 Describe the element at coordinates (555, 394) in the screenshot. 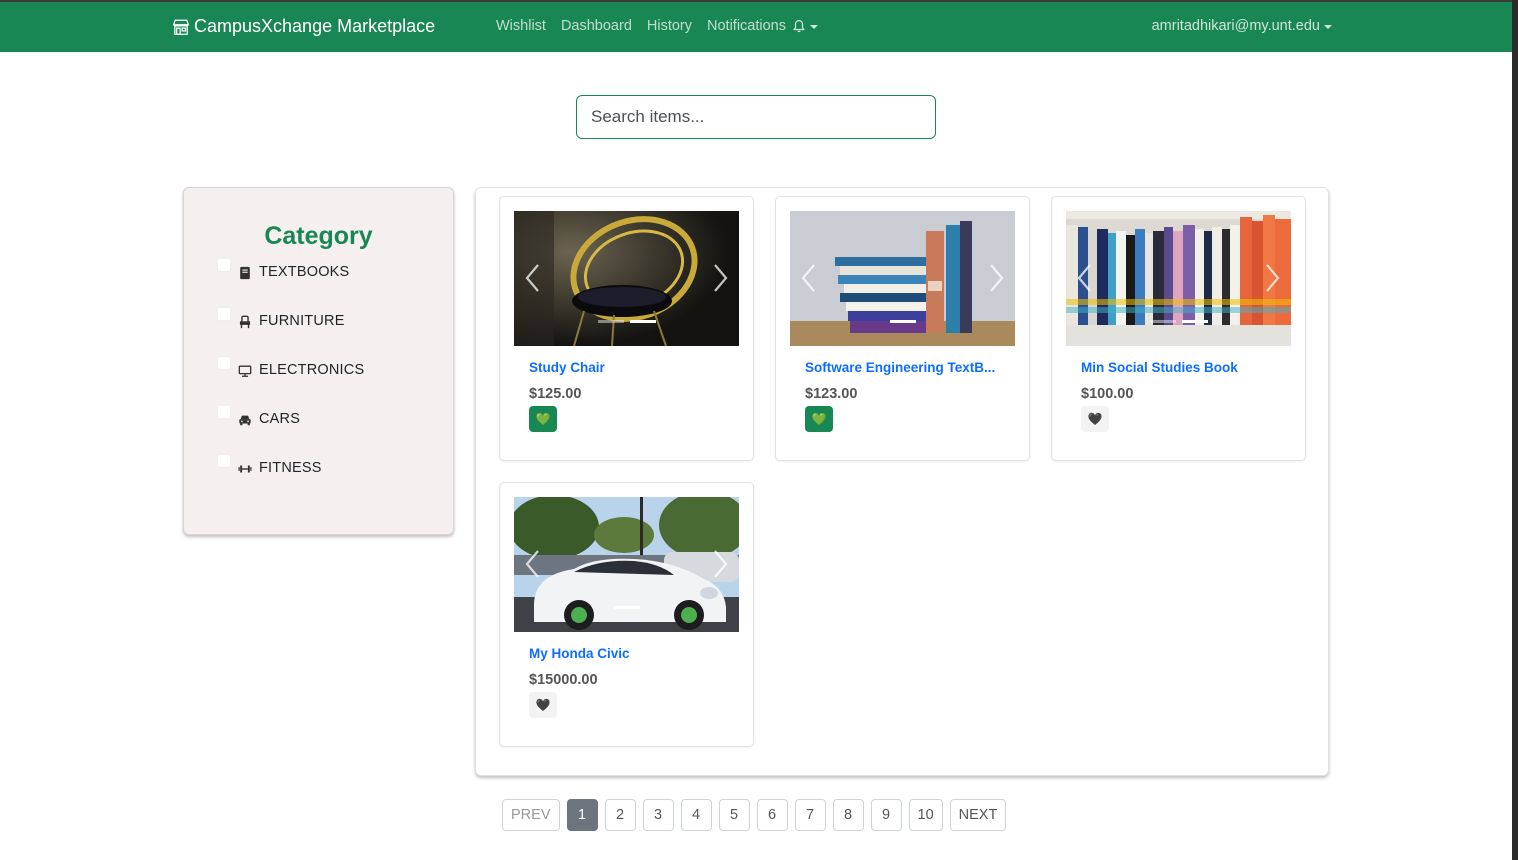

I see `product-price: $125.00` at that location.